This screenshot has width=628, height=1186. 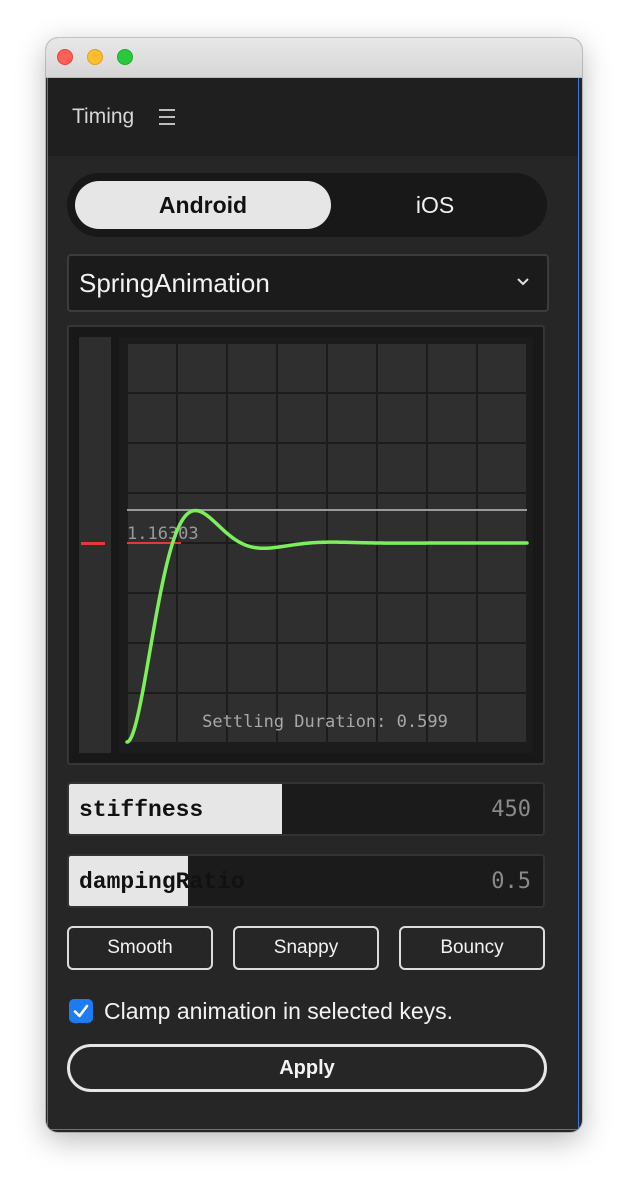 I want to click on tab-android: Android, so click(x=203, y=205).